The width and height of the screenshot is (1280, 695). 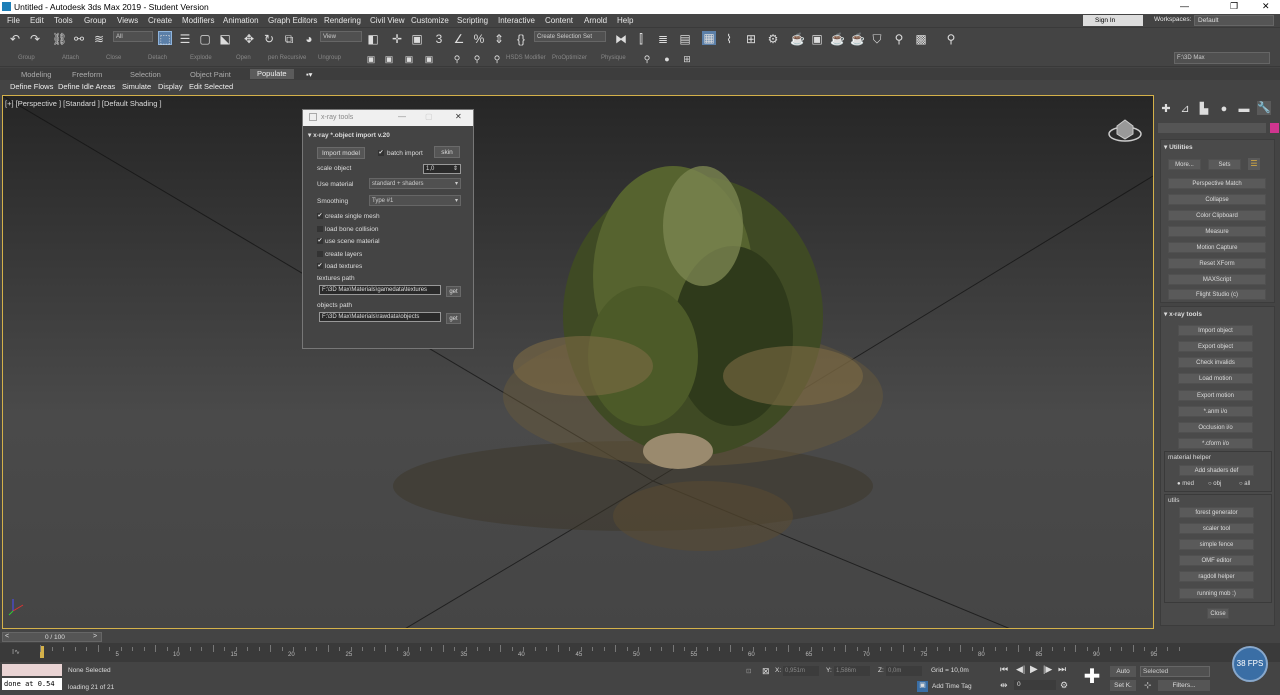 What do you see at coordinates (1092, 677) in the screenshot?
I see `set-key-icon: ✚` at bounding box center [1092, 677].